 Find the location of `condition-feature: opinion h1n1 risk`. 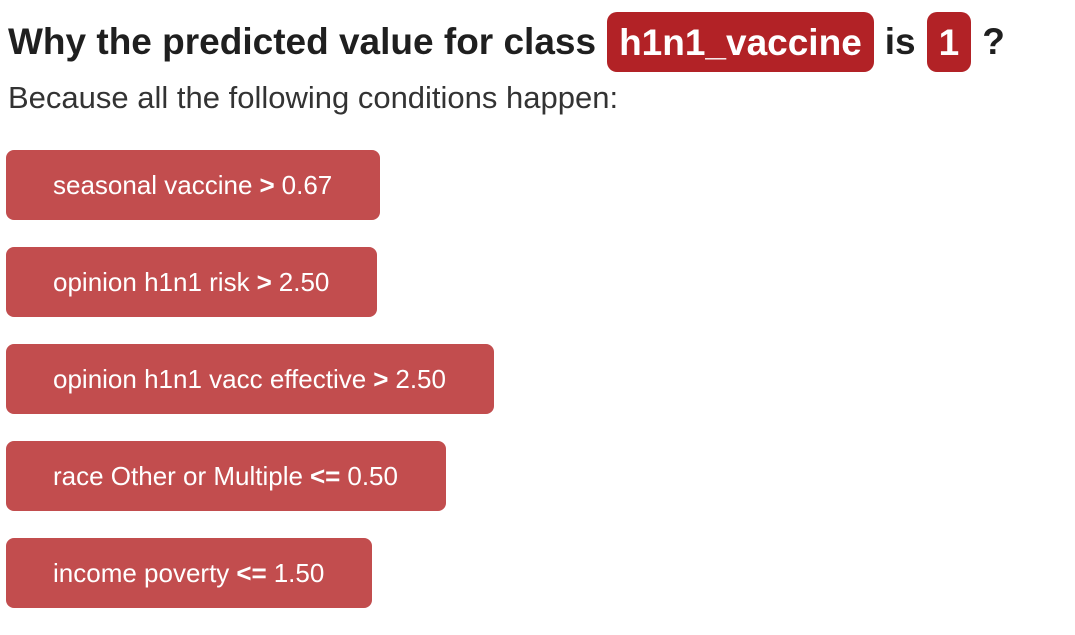

condition-feature: opinion h1n1 risk is located at coordinates (151, 281).